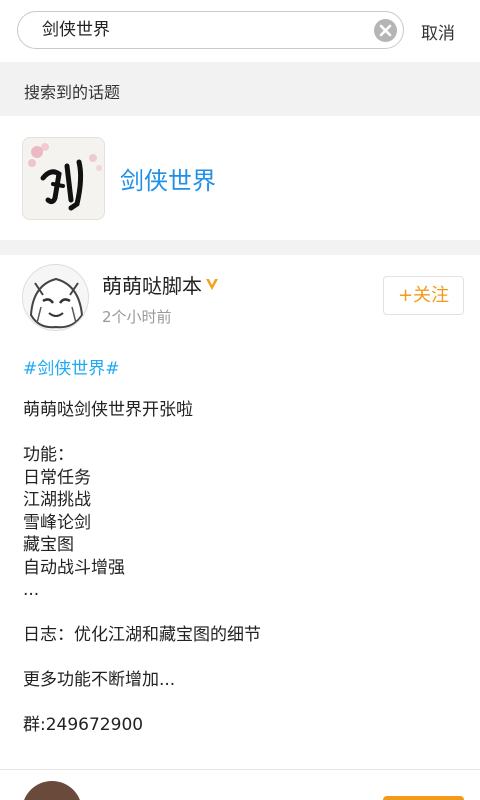 Image resolution: width=480 pixels, height=800 pixels. What do you see at coordinates (72, 92) in the screenshot?
I see `section-title: 搜索到的话题` at bounding box center [72, 92].